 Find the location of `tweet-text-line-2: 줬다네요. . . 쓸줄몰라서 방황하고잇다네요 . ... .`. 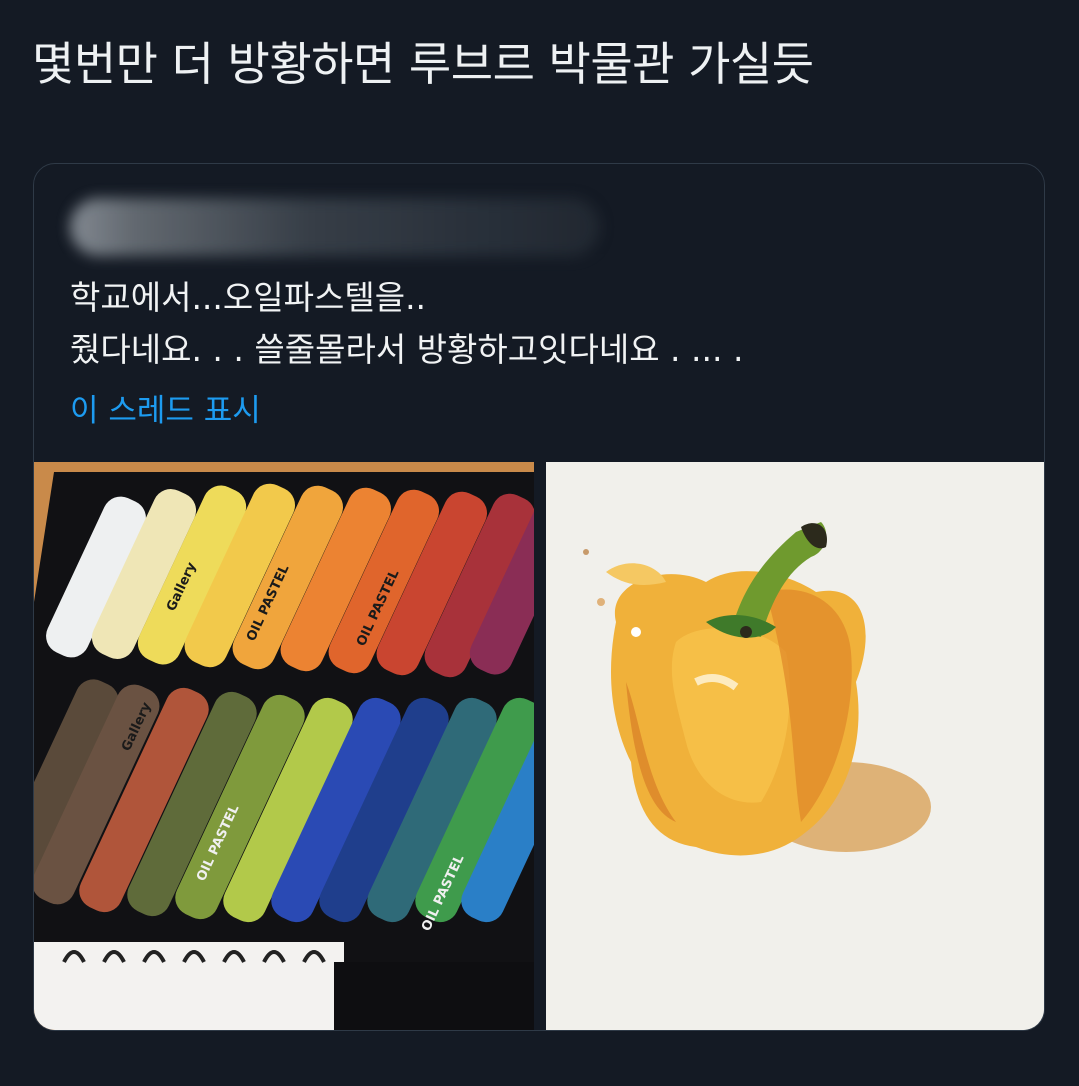

tweet-text-line-2: 줬다네요. . . 쓸줄몰라서 방황하고잇다네요 . ... . is located at coordinates (407, 349).